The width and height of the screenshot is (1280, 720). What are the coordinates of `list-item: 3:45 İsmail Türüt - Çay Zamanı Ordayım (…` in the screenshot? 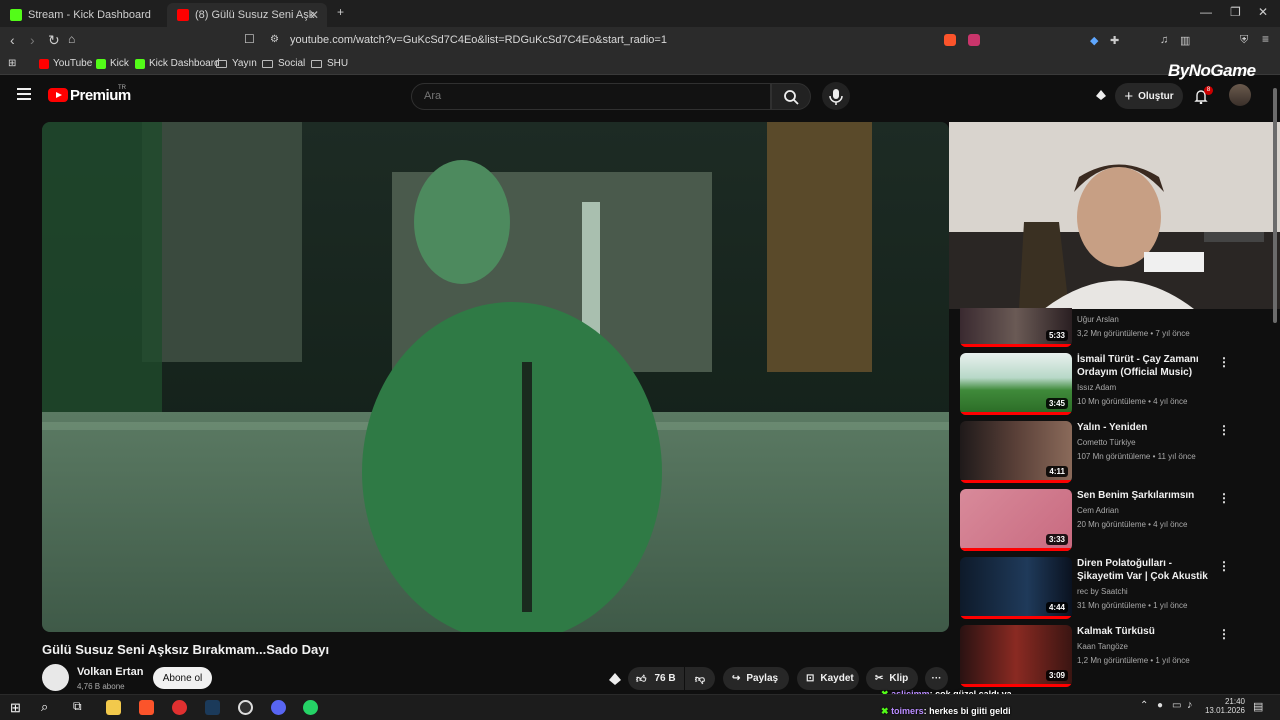 It's located at (1115, 384).